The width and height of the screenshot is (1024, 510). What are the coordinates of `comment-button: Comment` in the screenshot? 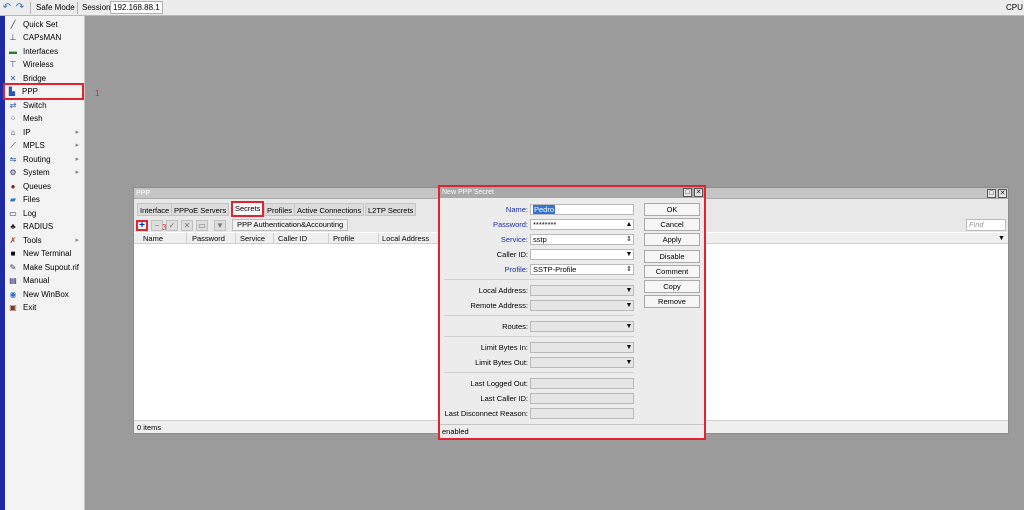 It's located at (672, 271).